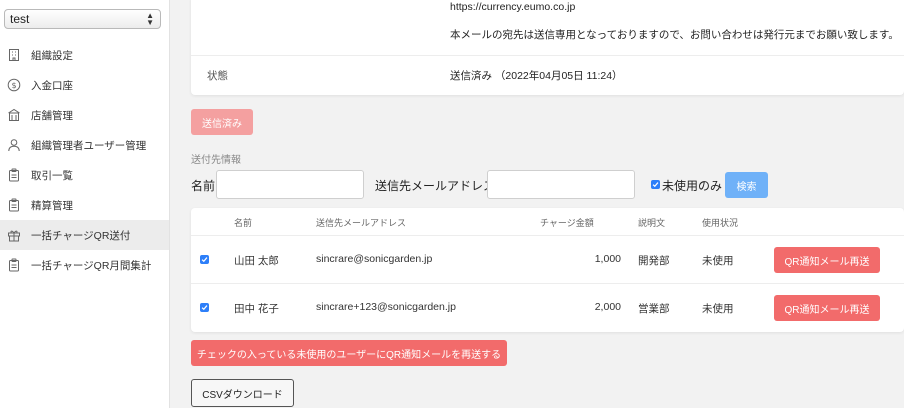 This screenshot has width=904, height=408. What do you see at coordinates (607, 259) in the screenshot?
I see `row-amount: 1,000` at bounding box center [607, 259].